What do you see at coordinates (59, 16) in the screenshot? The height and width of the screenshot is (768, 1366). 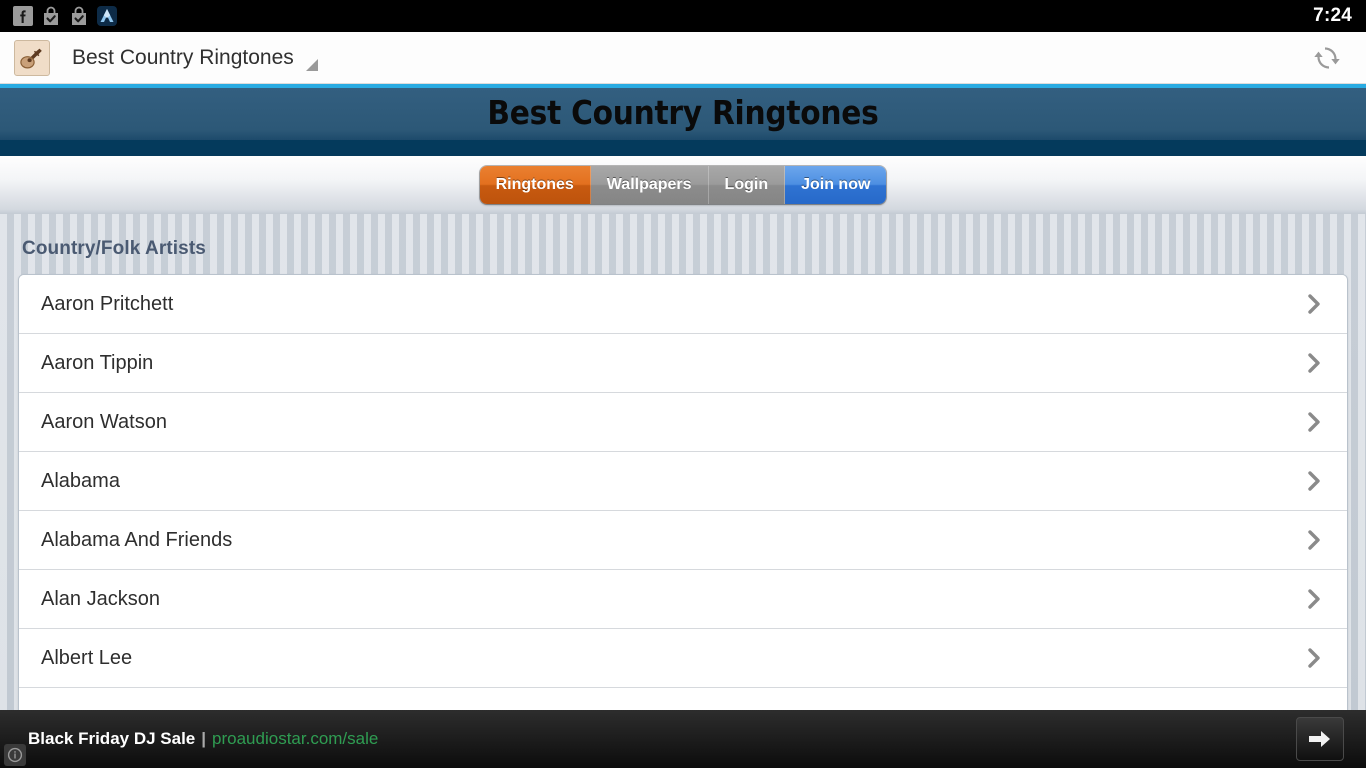 I see `status-icon-group` at bounding box center [59, 16].